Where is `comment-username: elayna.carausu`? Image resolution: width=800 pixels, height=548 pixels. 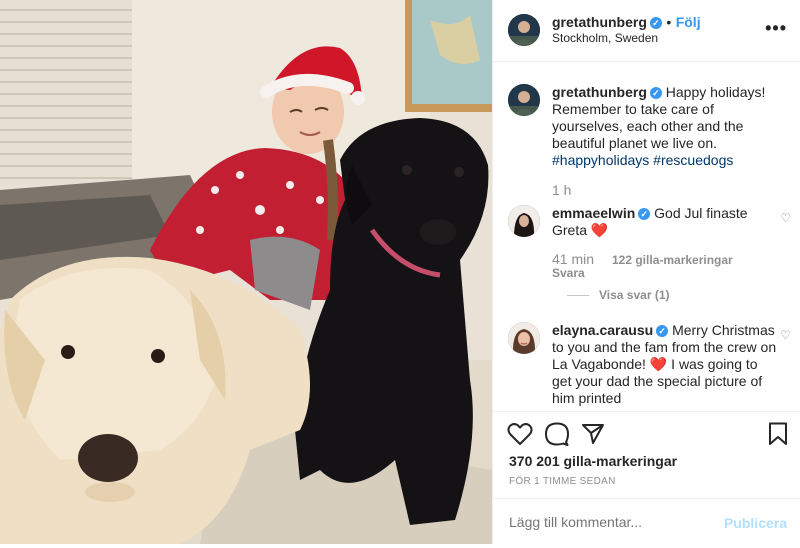 comment-username: elayna.carausu is located at coordinates (602, 330).